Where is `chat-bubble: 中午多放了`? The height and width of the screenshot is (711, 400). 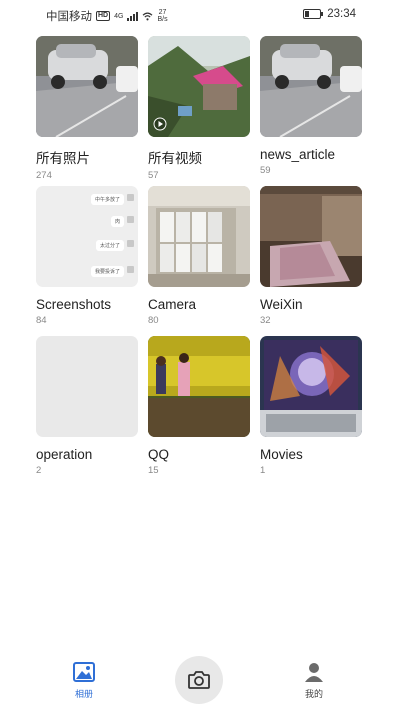
chat-bubble: 中午多放了 is located at coordinates (107, 199).